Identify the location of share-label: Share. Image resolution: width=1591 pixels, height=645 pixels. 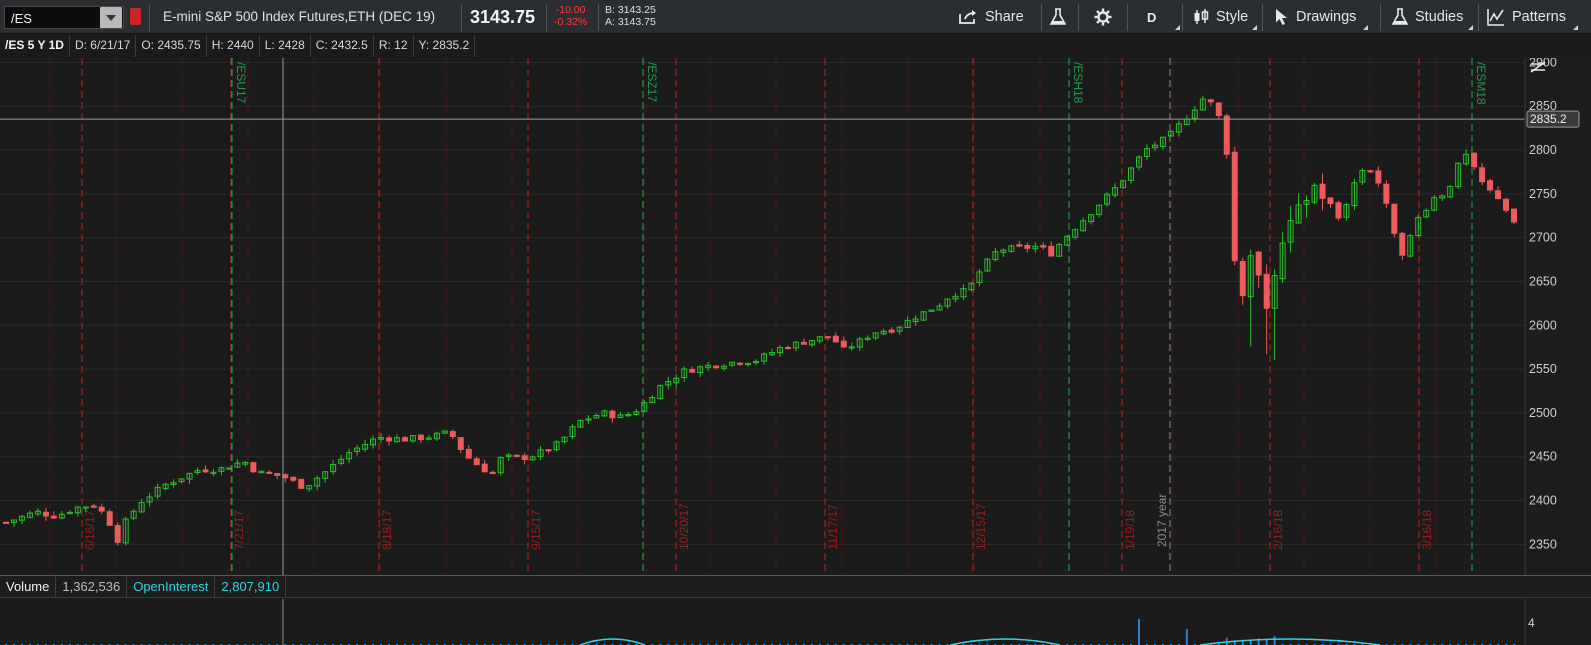
(1004, 17).